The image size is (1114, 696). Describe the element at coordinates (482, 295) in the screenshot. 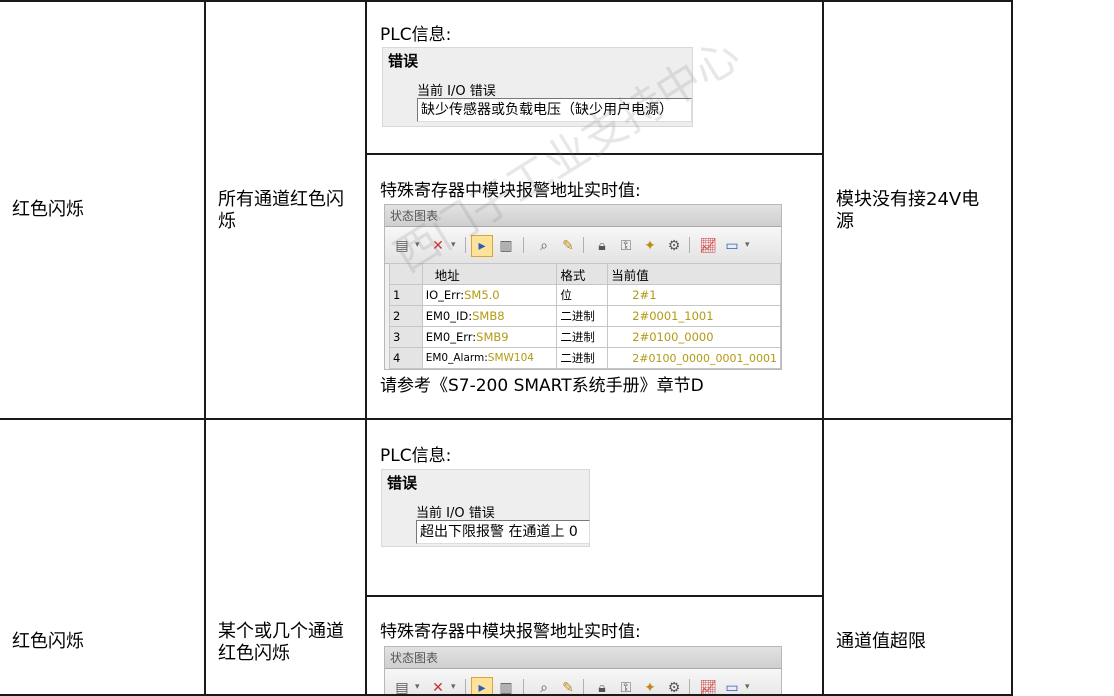

I see `address: SM5.0` at that location.